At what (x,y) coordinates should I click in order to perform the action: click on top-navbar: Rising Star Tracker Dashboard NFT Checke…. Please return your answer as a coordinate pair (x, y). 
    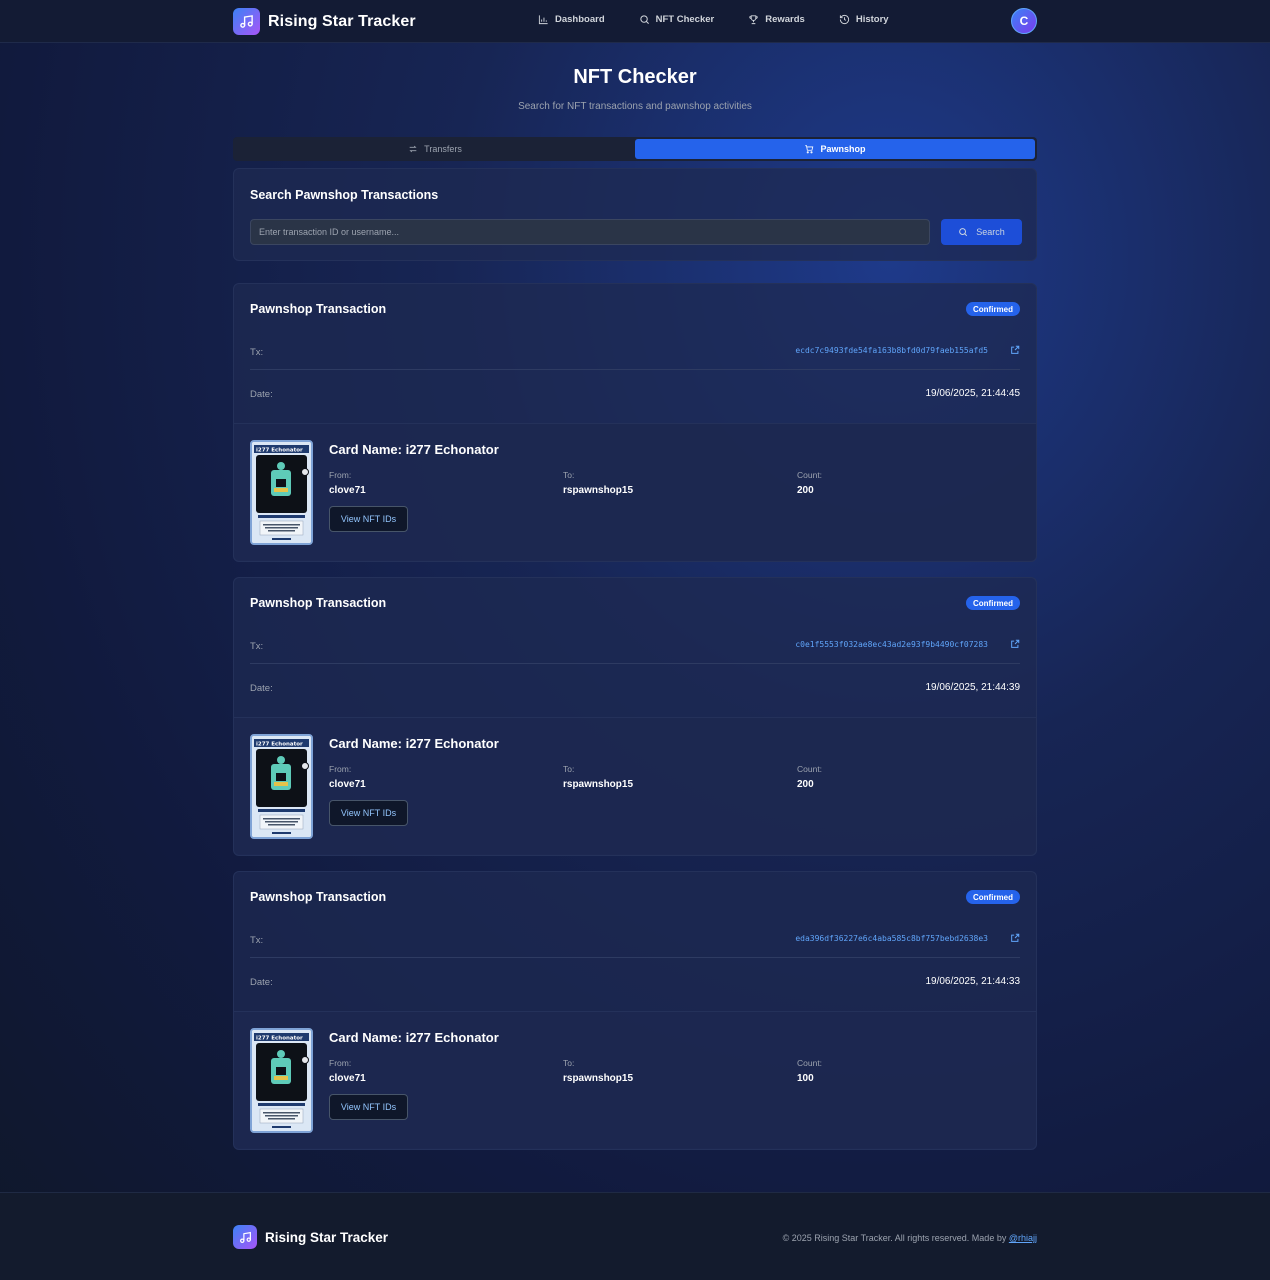
    Looking at the image, I should click on (635, 21).